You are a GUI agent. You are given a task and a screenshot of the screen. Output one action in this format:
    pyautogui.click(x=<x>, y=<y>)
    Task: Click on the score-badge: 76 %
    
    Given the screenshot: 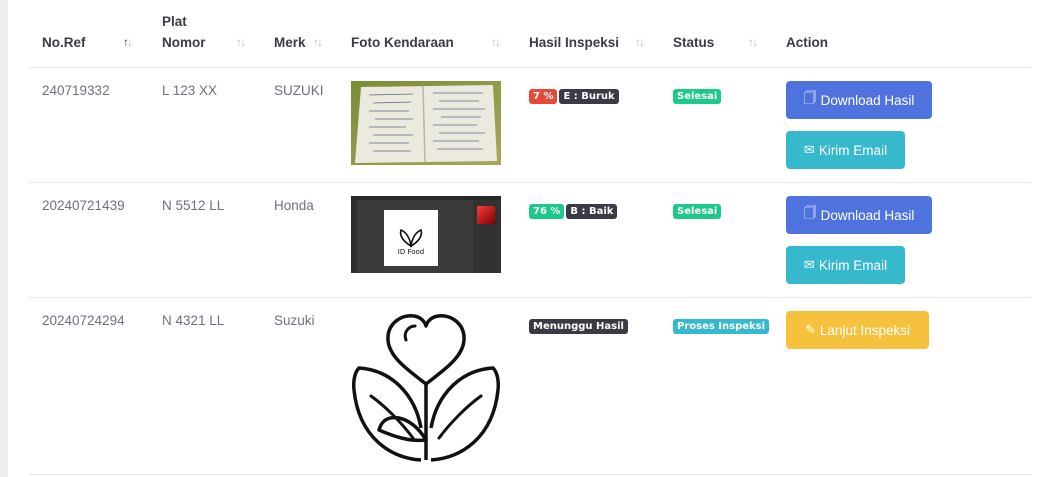 What is the action you would take?
    pyautogui.click(x=547, y=211)
    